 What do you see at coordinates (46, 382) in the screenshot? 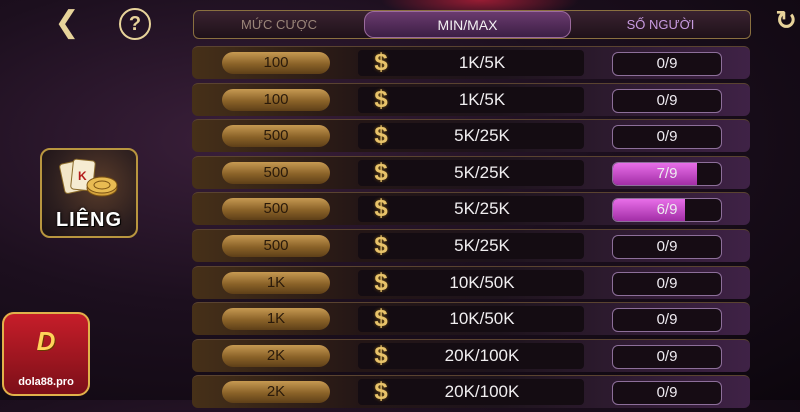
I see `logo-url: dola88.pro` at bounding box center [46, 382].